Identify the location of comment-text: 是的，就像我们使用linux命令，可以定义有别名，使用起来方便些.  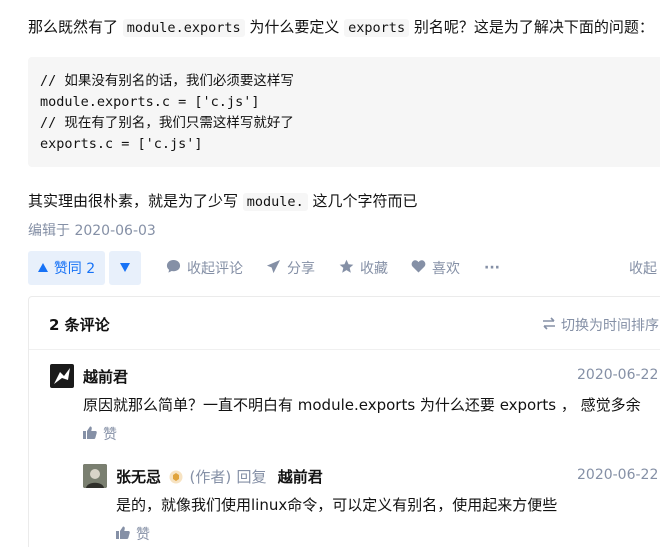
(337, 505).